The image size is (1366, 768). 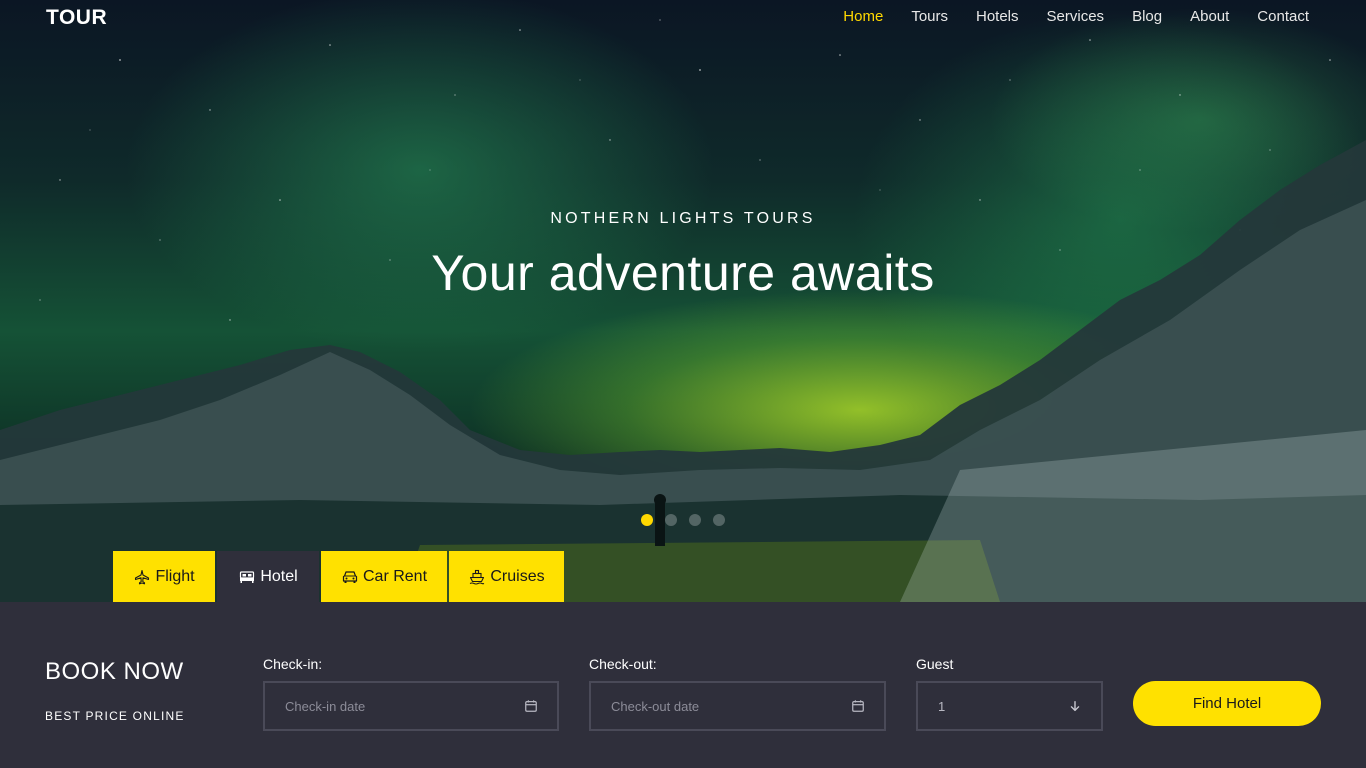 I want to click on car-icon, so click(x=350, y=577).